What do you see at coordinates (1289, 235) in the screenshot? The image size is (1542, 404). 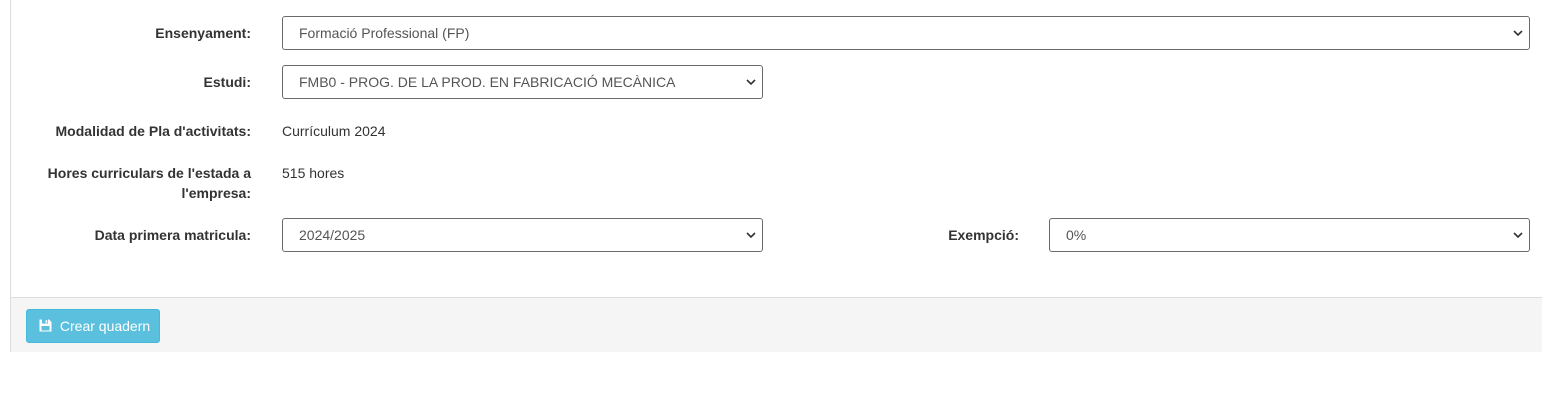 I see `exempcio-select: 0%` at bounding box center [1289, 235].